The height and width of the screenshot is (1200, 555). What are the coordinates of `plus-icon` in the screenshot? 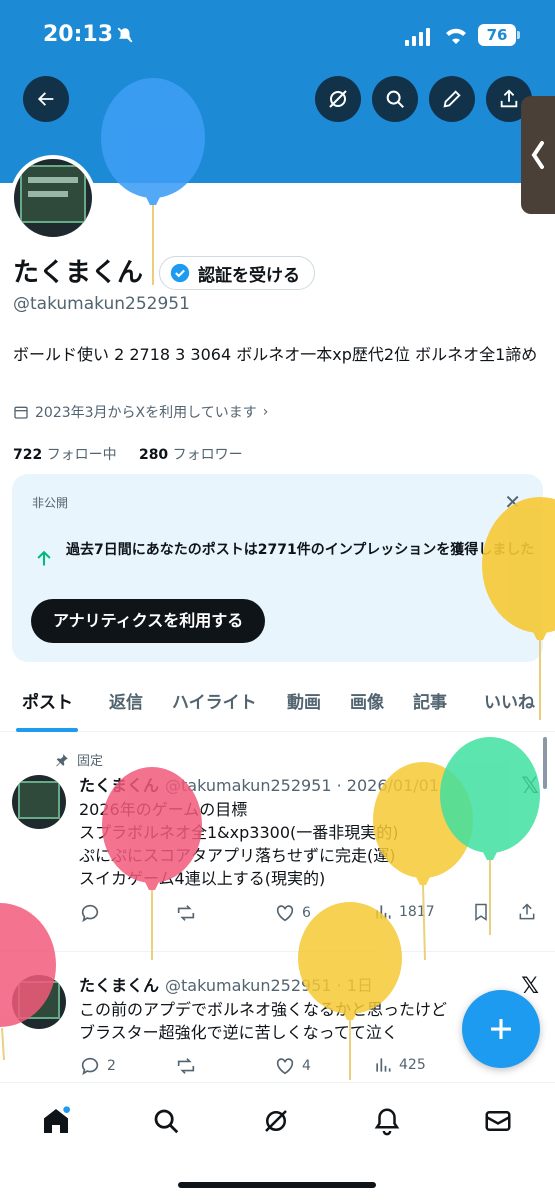 It's located at (501, 1029).